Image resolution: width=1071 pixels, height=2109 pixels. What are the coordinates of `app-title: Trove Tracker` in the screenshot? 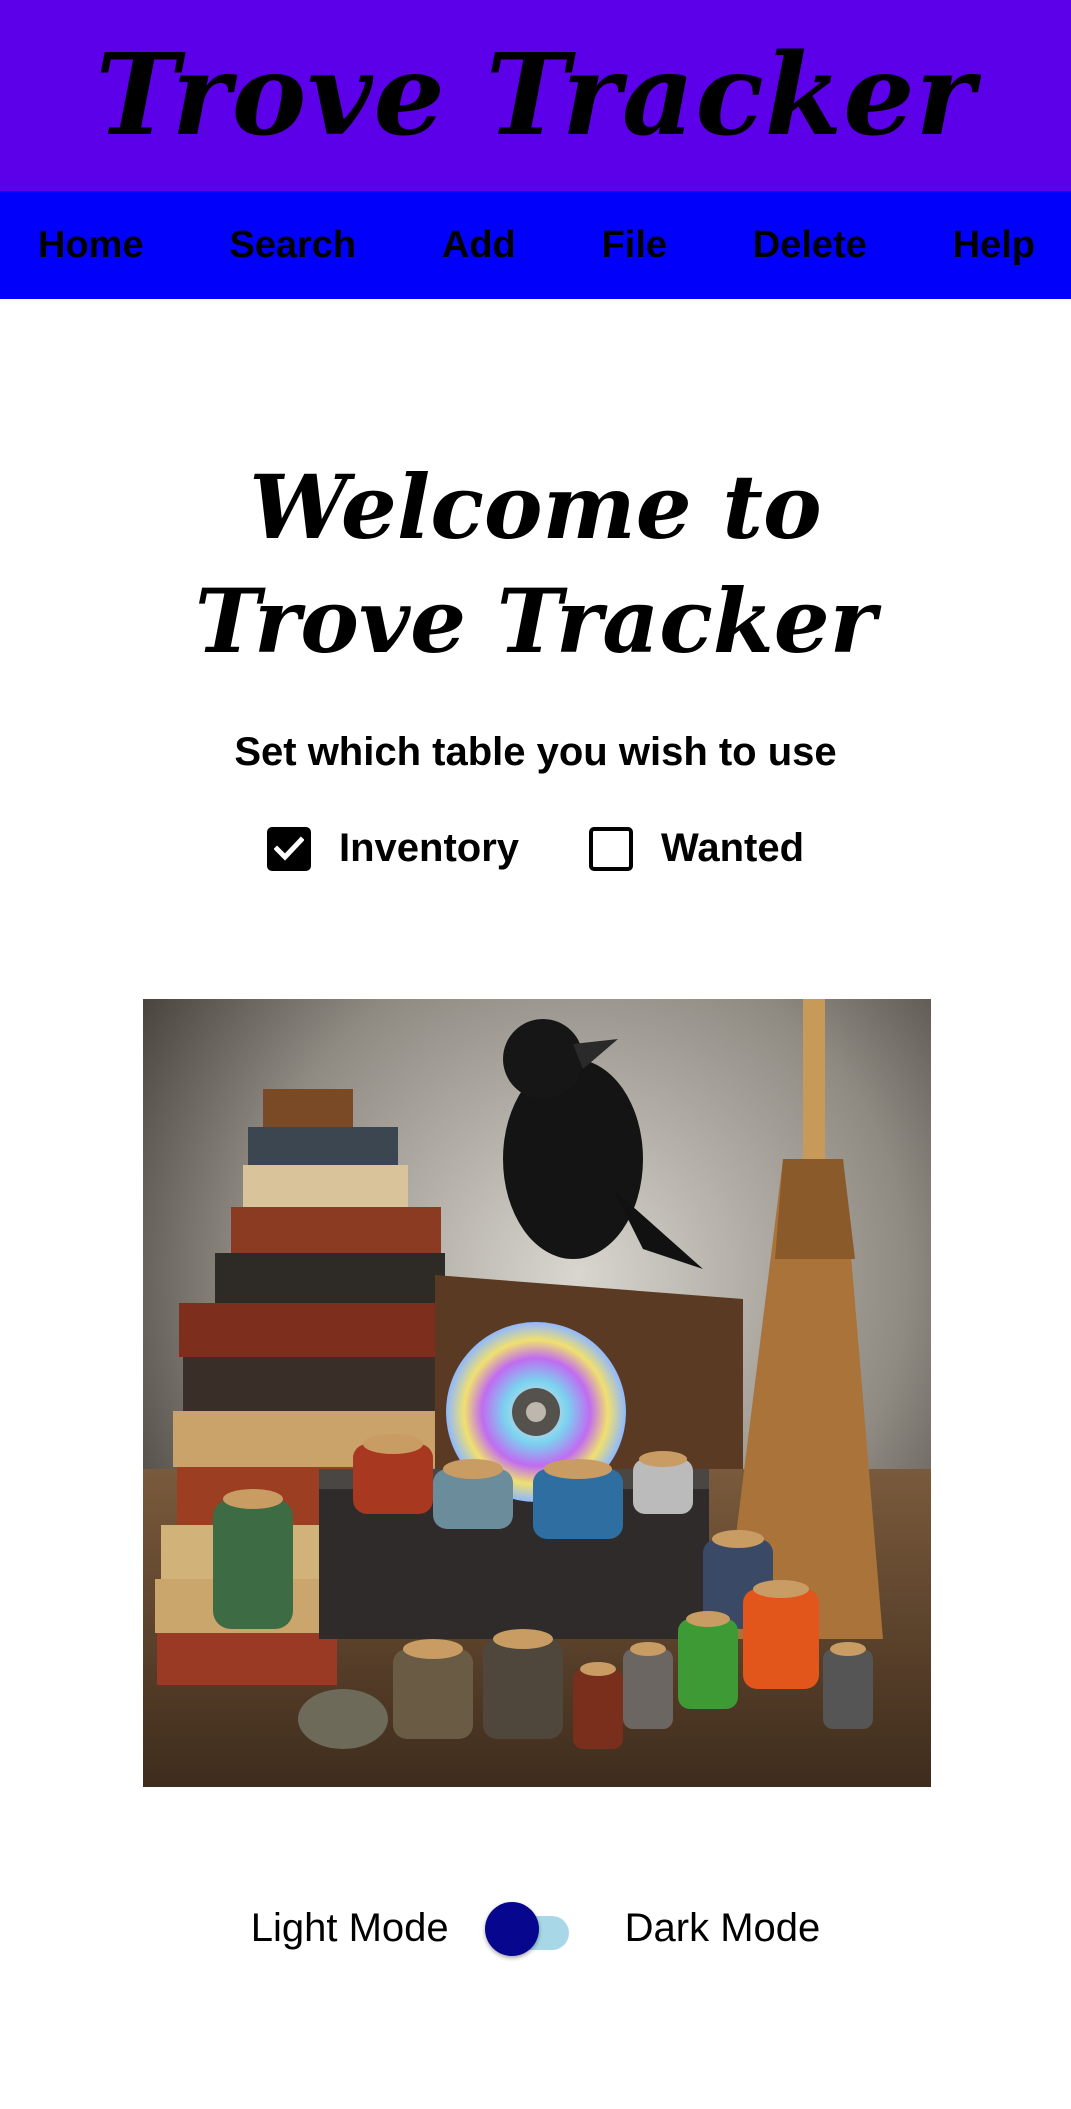 It's located at (535, 95).